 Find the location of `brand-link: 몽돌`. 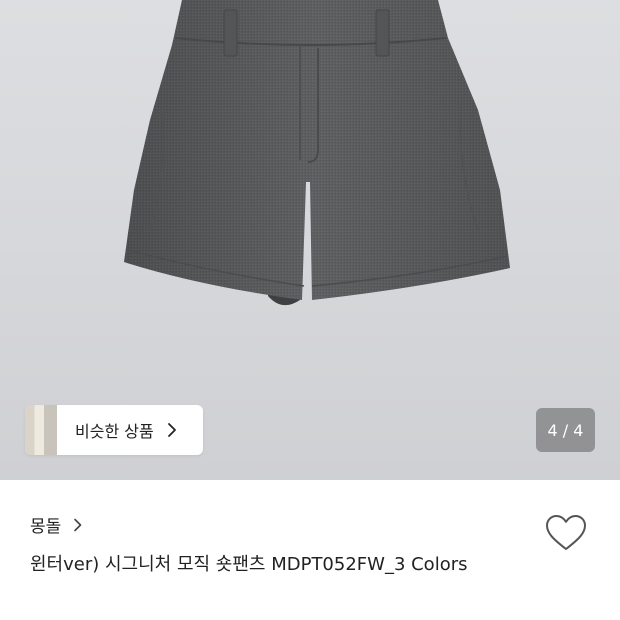

brand-link: 몽돌 is located at coordinates (57, 524).